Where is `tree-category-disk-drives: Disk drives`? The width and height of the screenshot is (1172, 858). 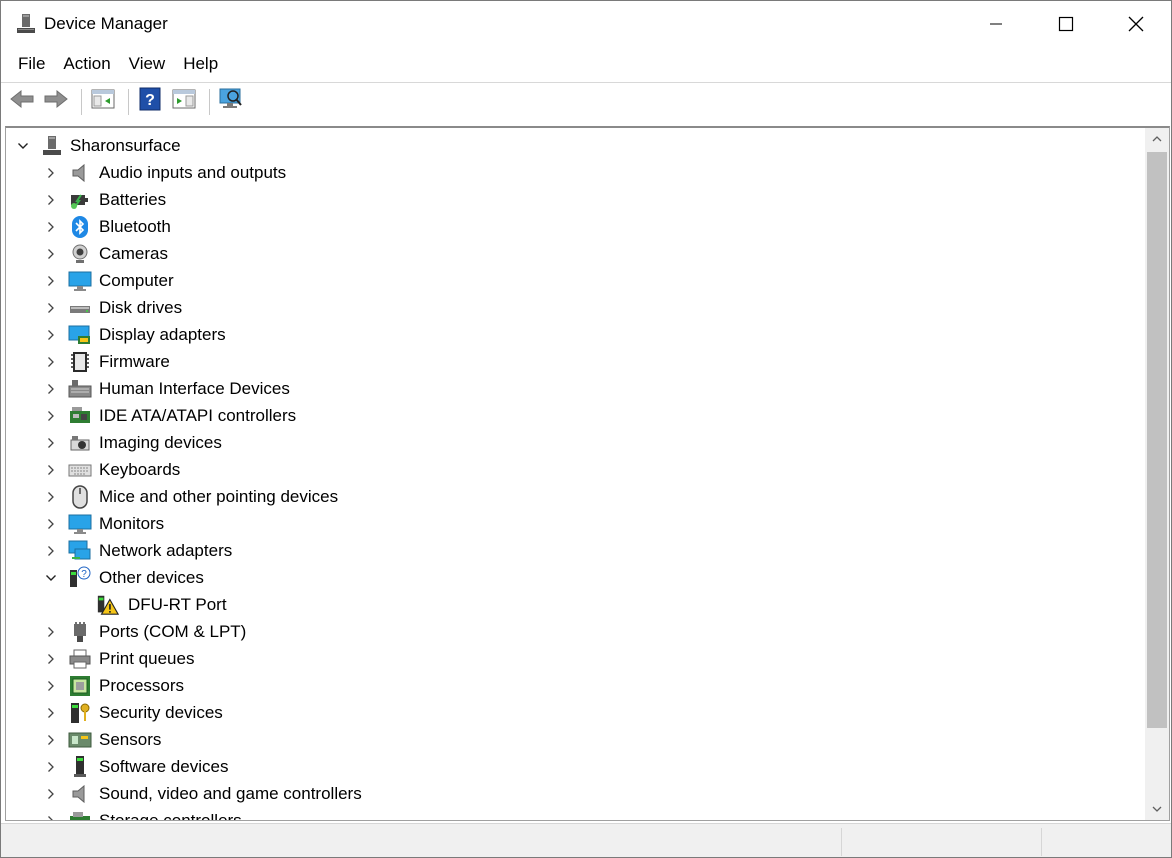
tree-category-disk-drives: Disk drives is located at coordinates (575, 307).